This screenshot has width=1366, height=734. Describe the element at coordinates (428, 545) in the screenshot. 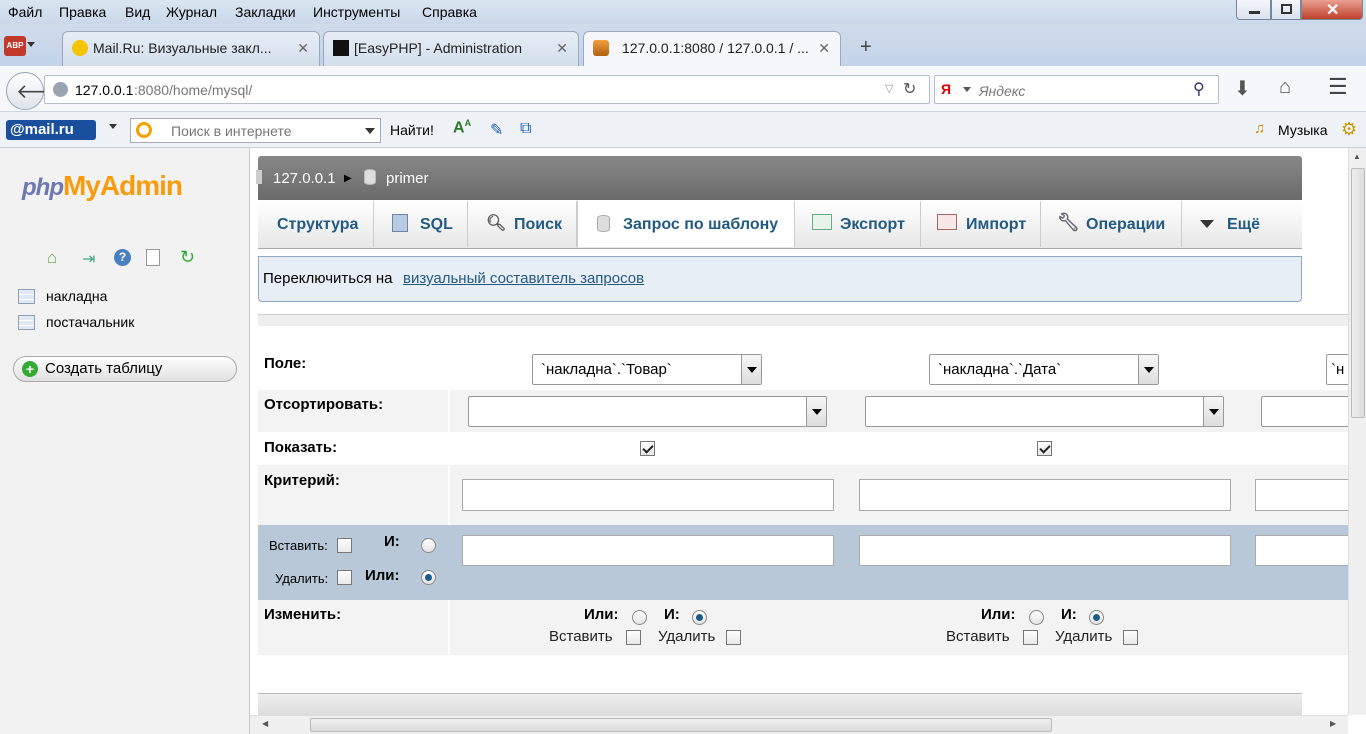

I see `and-radio` at that location.